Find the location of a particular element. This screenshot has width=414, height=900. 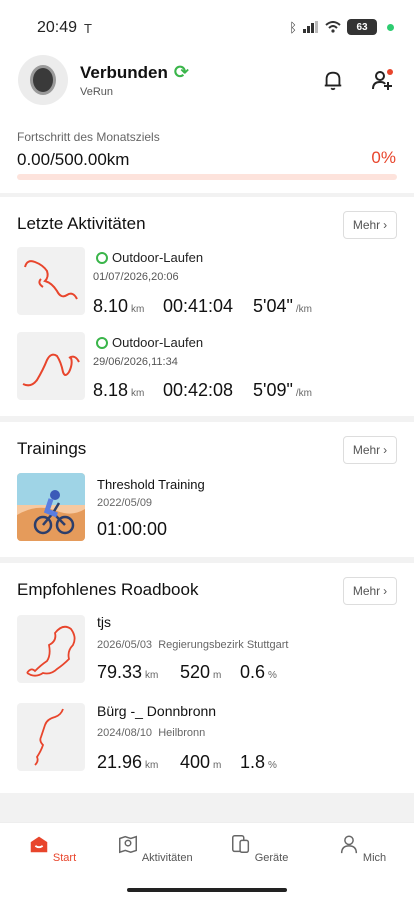

watch-icon is located at coordinates (43, 80).